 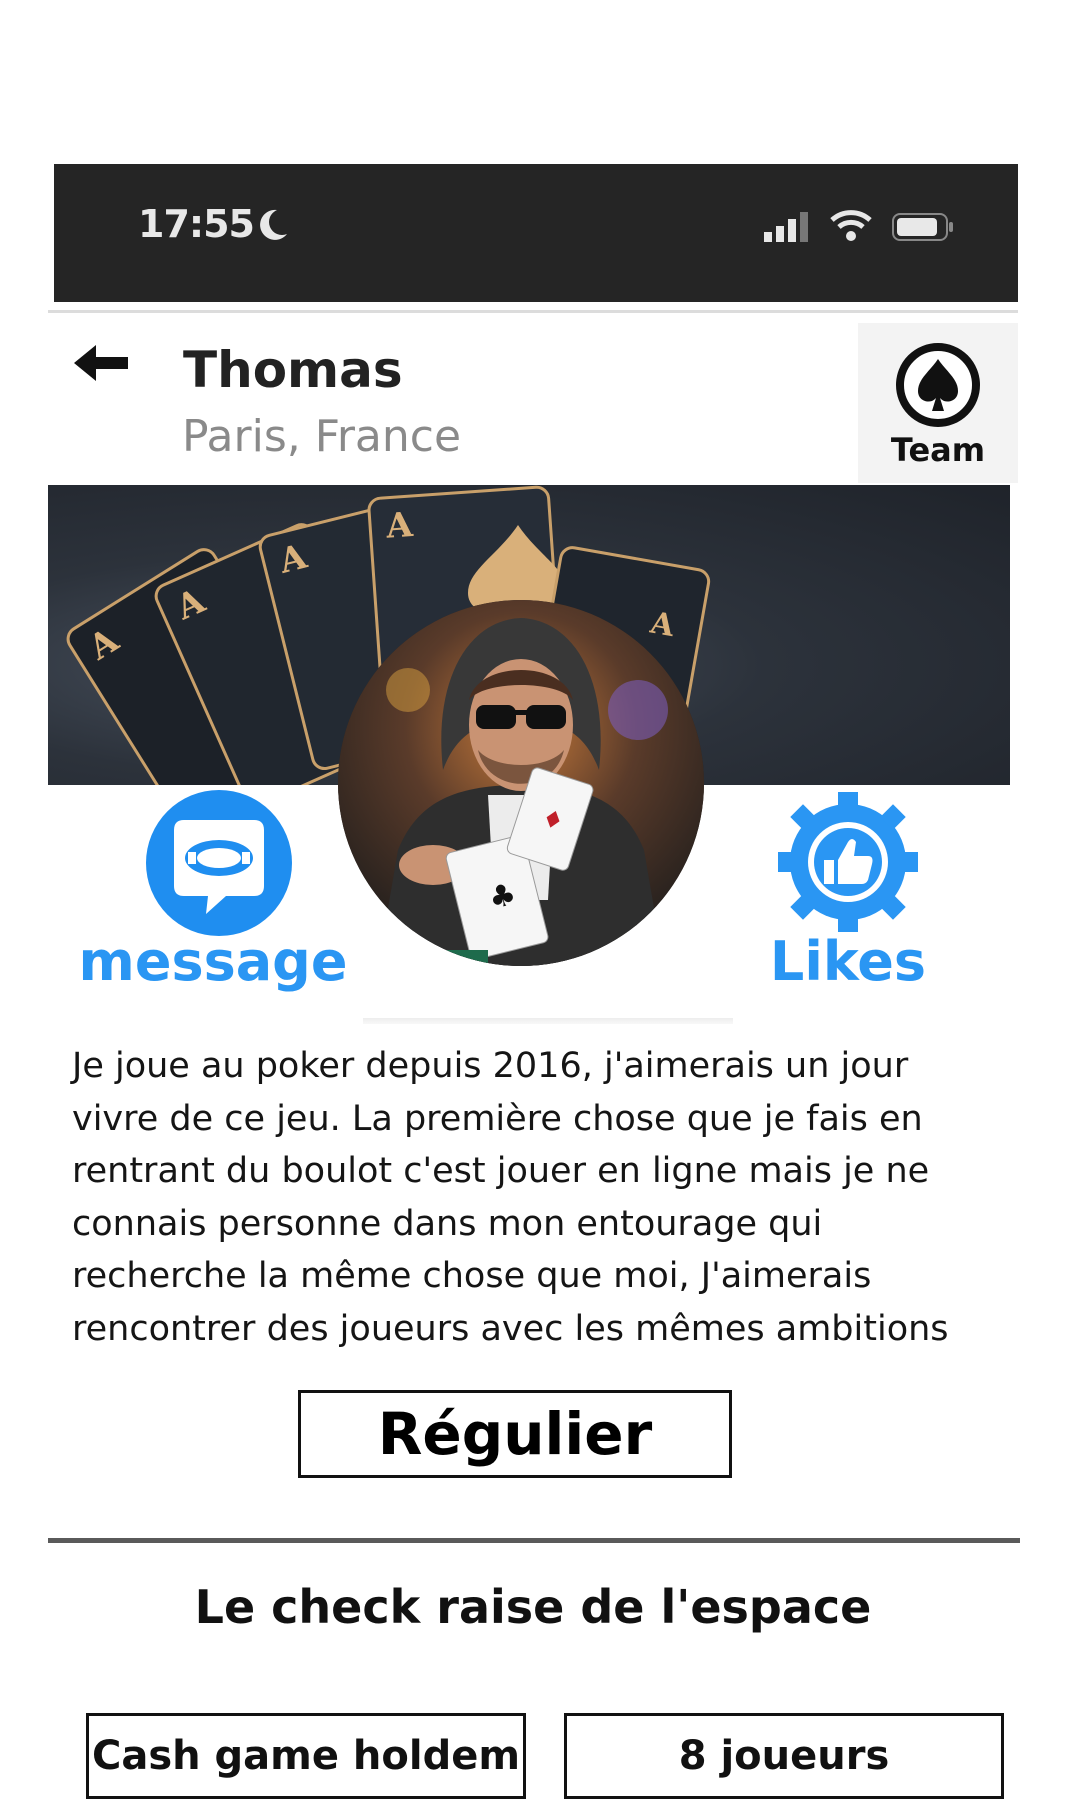 I want to click on team-button: Team, so click(x=938, y=403).